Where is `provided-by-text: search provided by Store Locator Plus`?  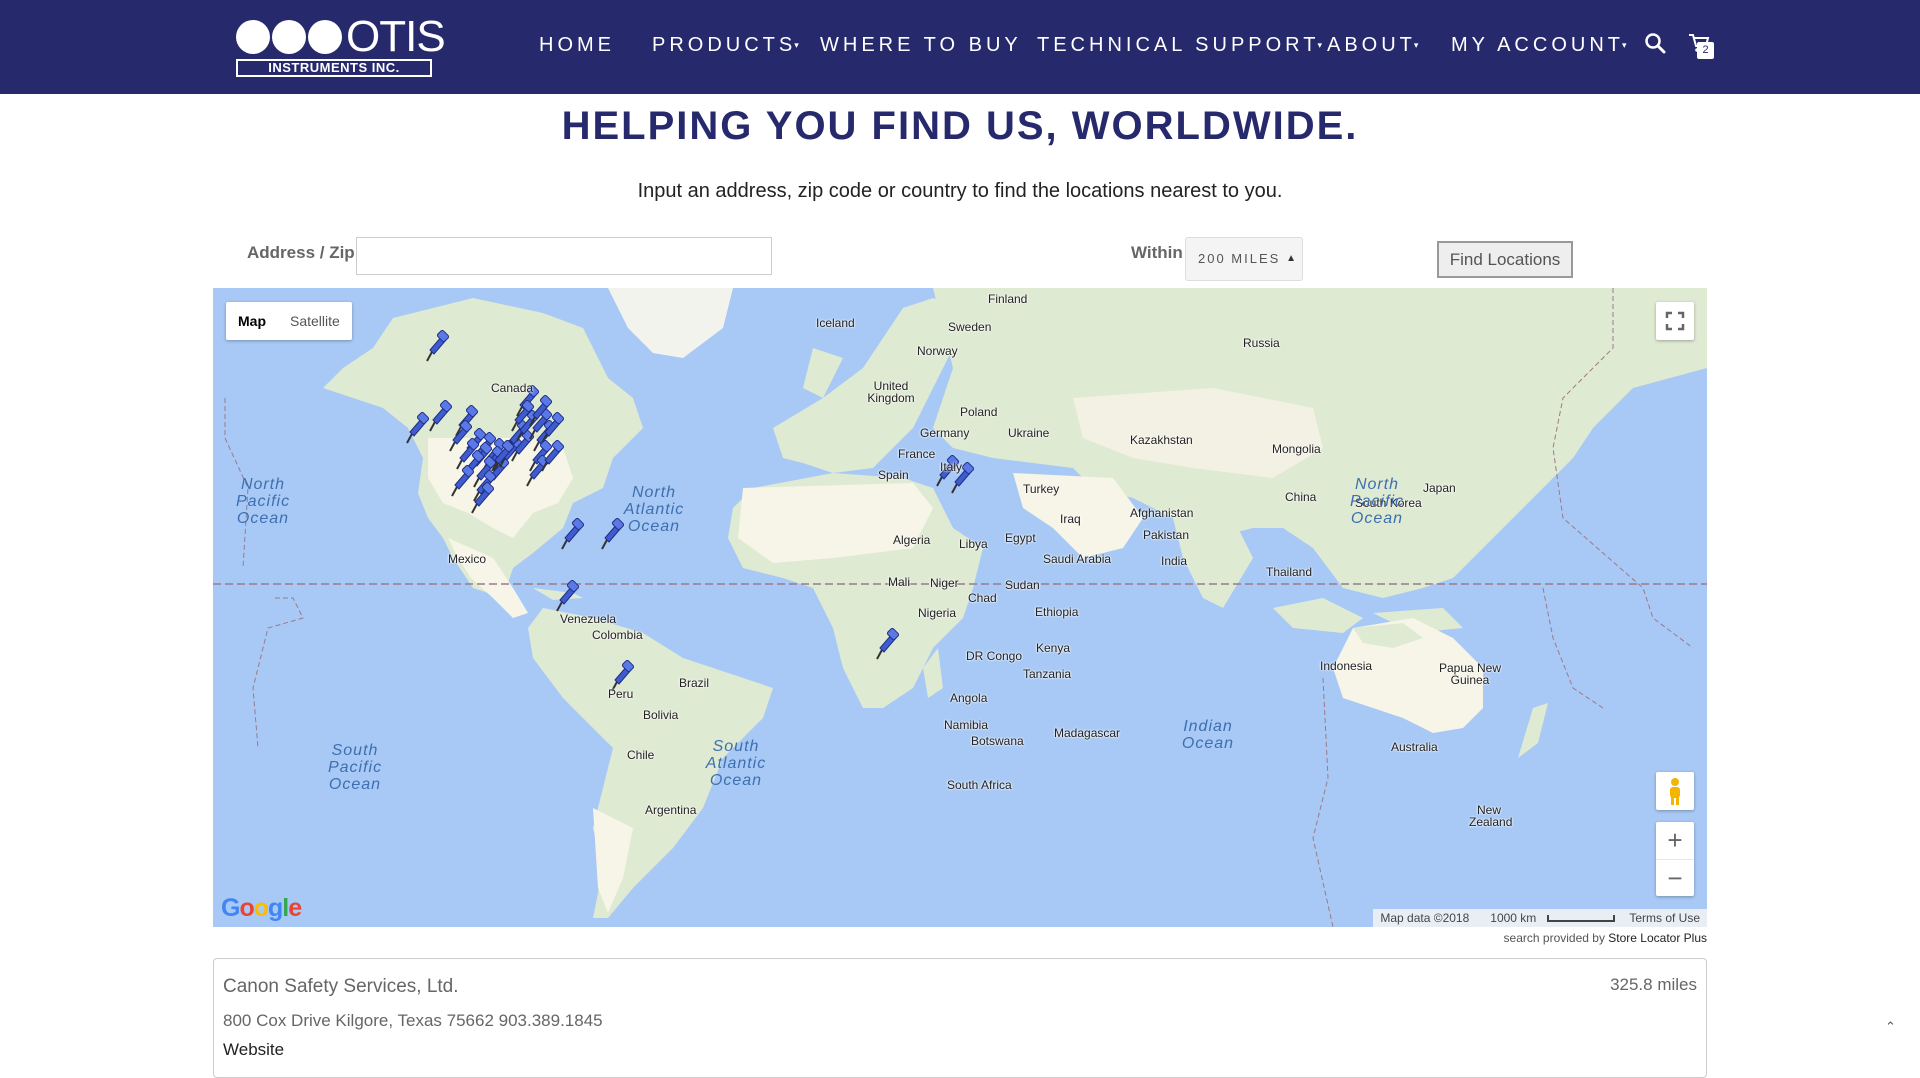 provided-by-text: search provided by Store Locator Plus is located at coordinates (1605, 938).